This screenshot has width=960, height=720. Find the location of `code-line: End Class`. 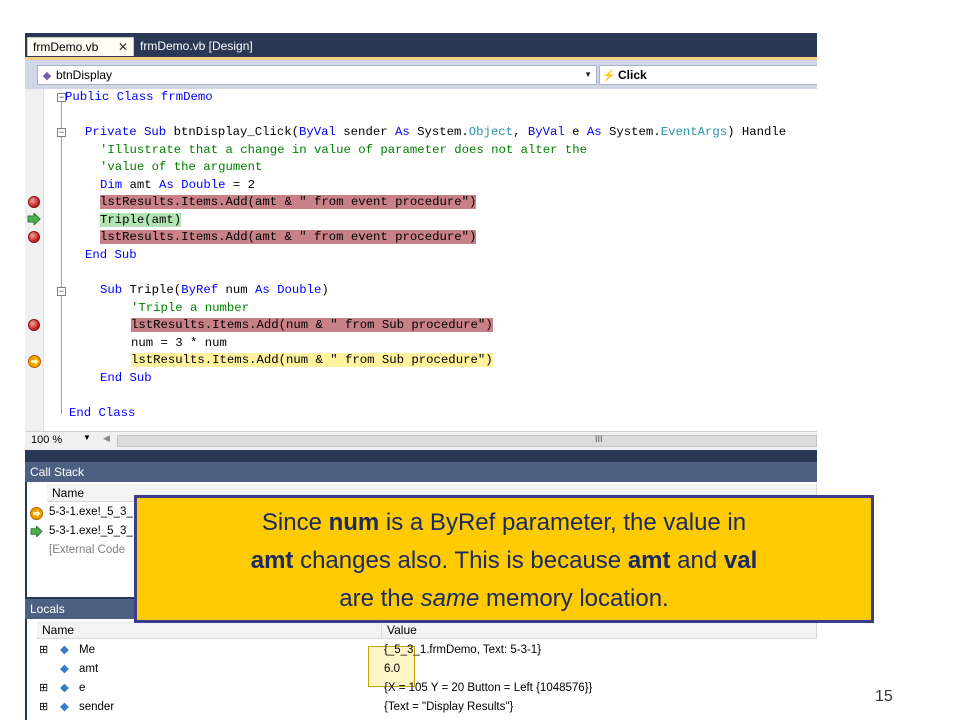

code-line: End Class is located at coordinates (102, 413).